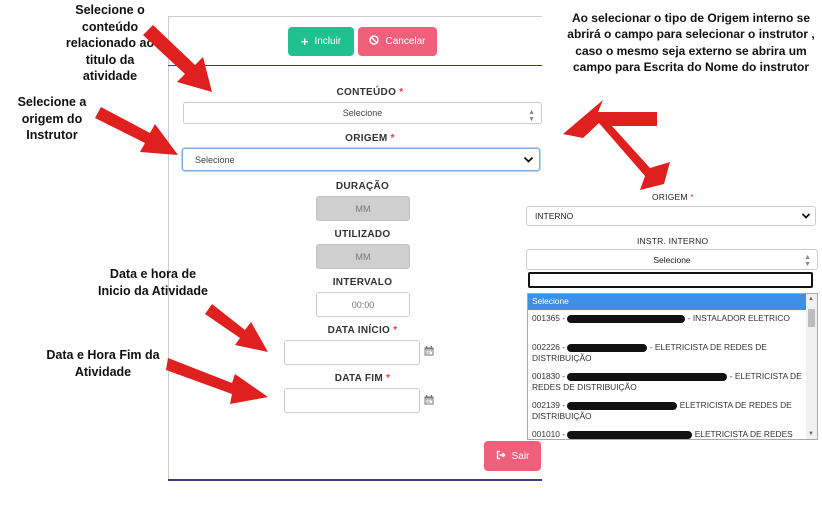 The width and height of the screenshot is (822, 510). I want to click on list-item-selecione: Selecione, so click(672, 302).